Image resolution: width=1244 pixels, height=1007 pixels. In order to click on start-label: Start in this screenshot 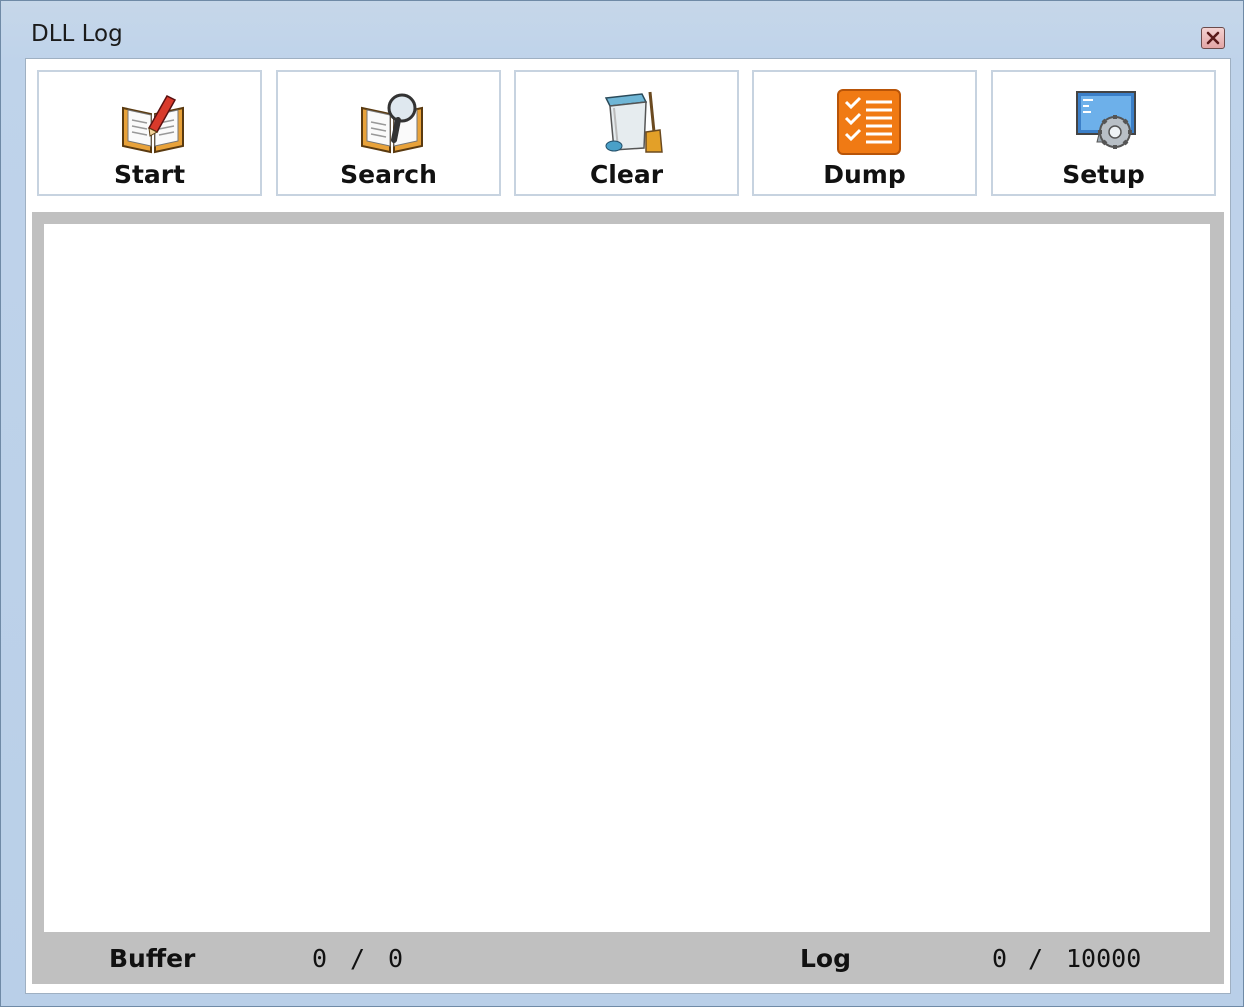, I will do `click(149, 174)`.